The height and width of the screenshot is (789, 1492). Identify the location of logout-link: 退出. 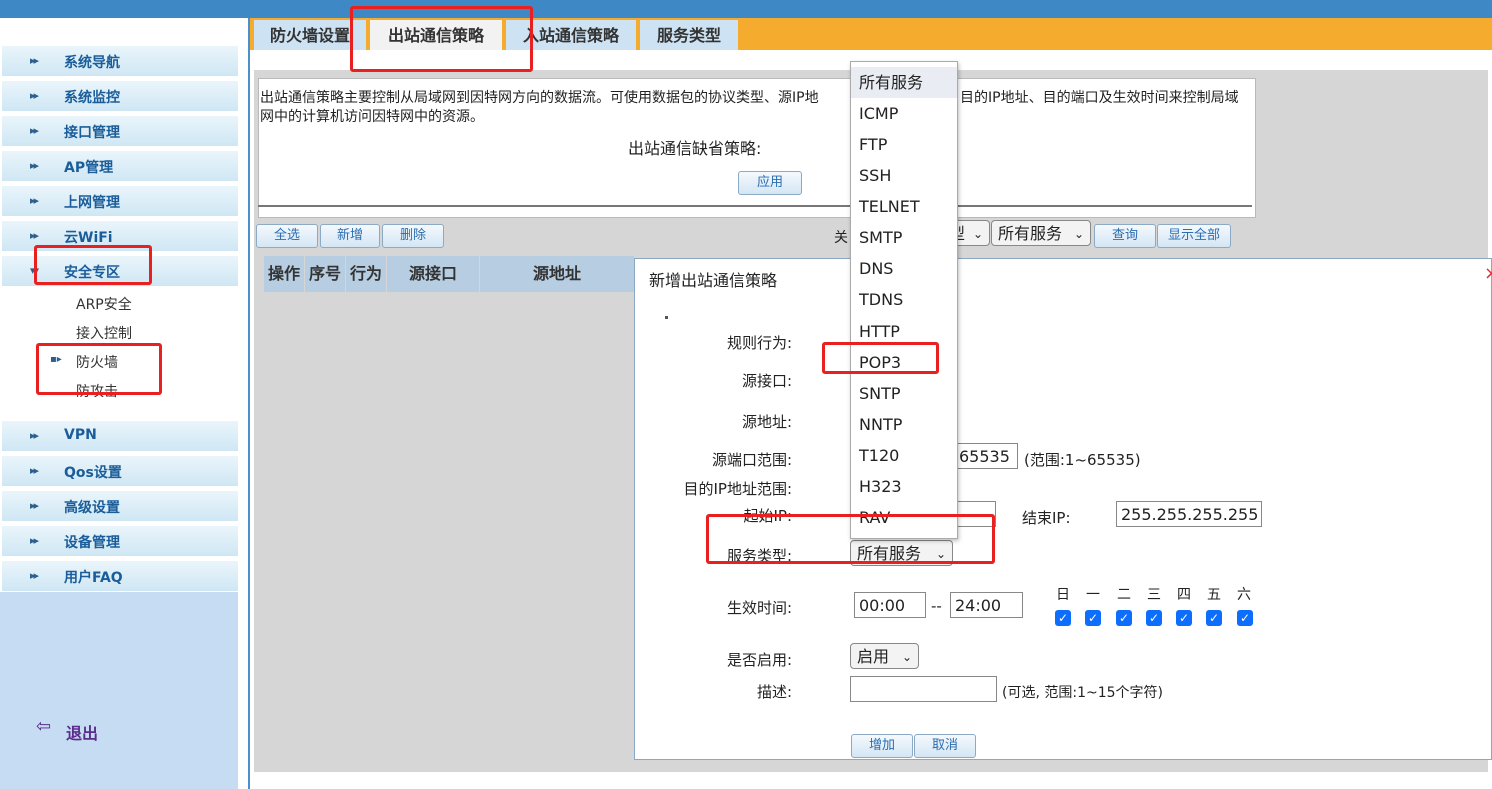
(82, 732).